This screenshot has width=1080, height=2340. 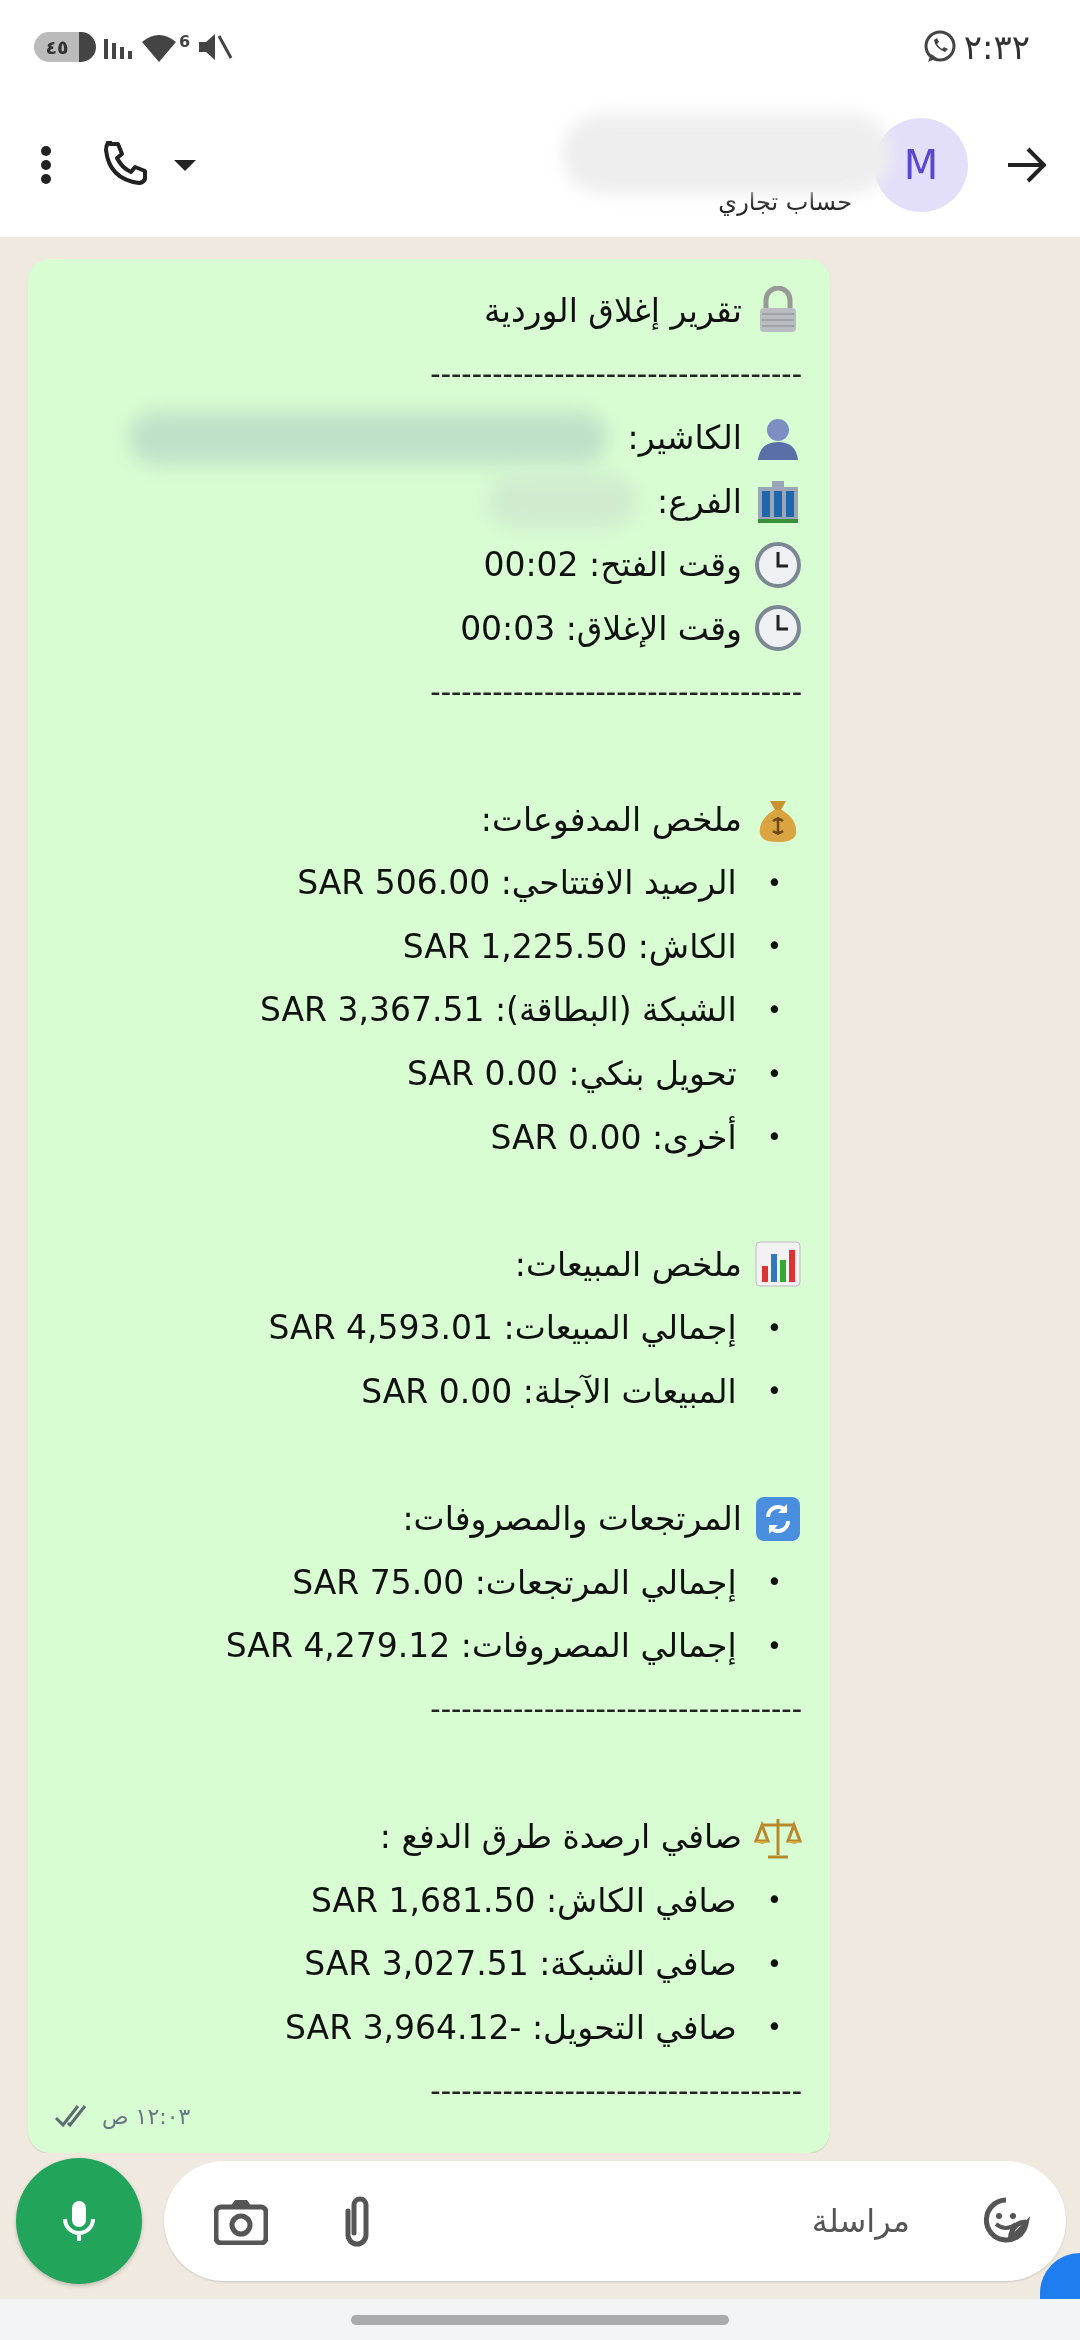 What do you see at coordinates (678, 2220) in the screenshot?
I see `message-field: مراسلة` at bounding box center [678, 2220].